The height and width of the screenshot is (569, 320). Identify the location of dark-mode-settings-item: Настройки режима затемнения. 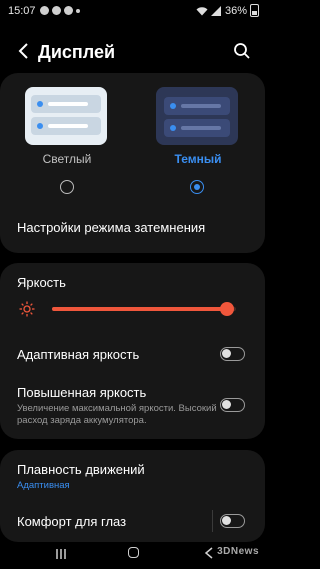
(111, 227).